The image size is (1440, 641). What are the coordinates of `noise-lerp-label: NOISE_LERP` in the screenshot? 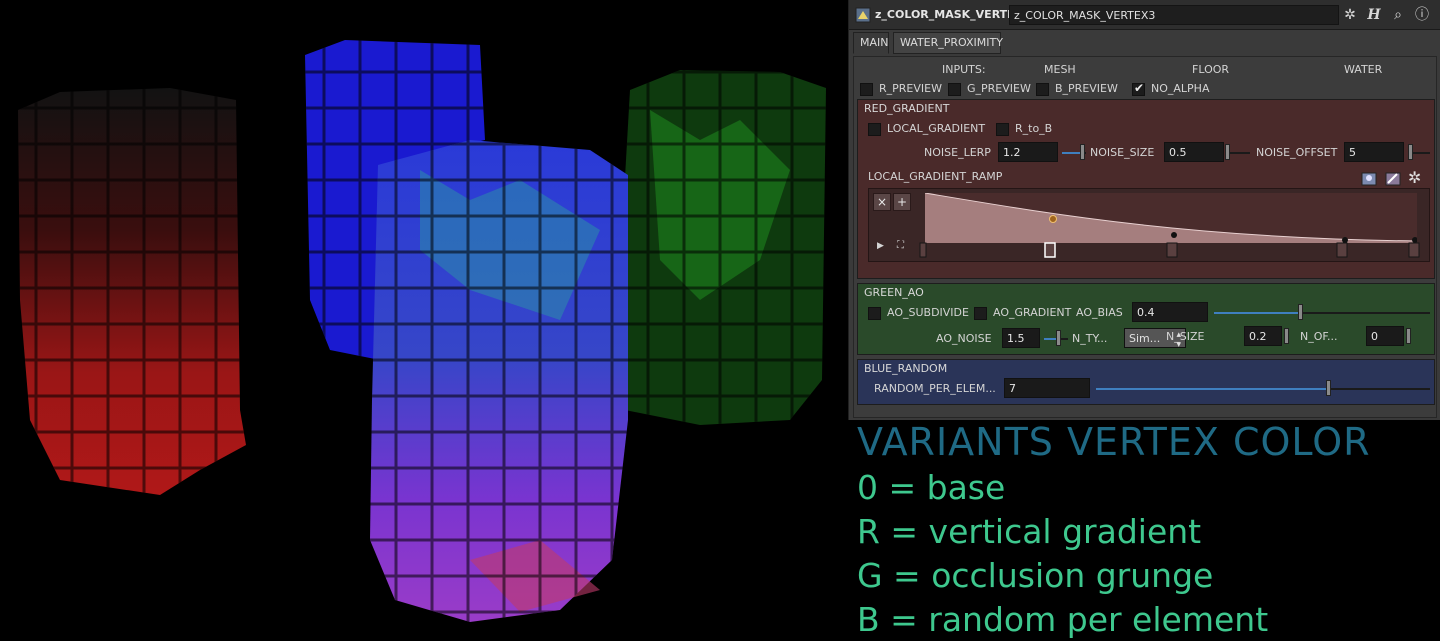 It's located at (957, 152).